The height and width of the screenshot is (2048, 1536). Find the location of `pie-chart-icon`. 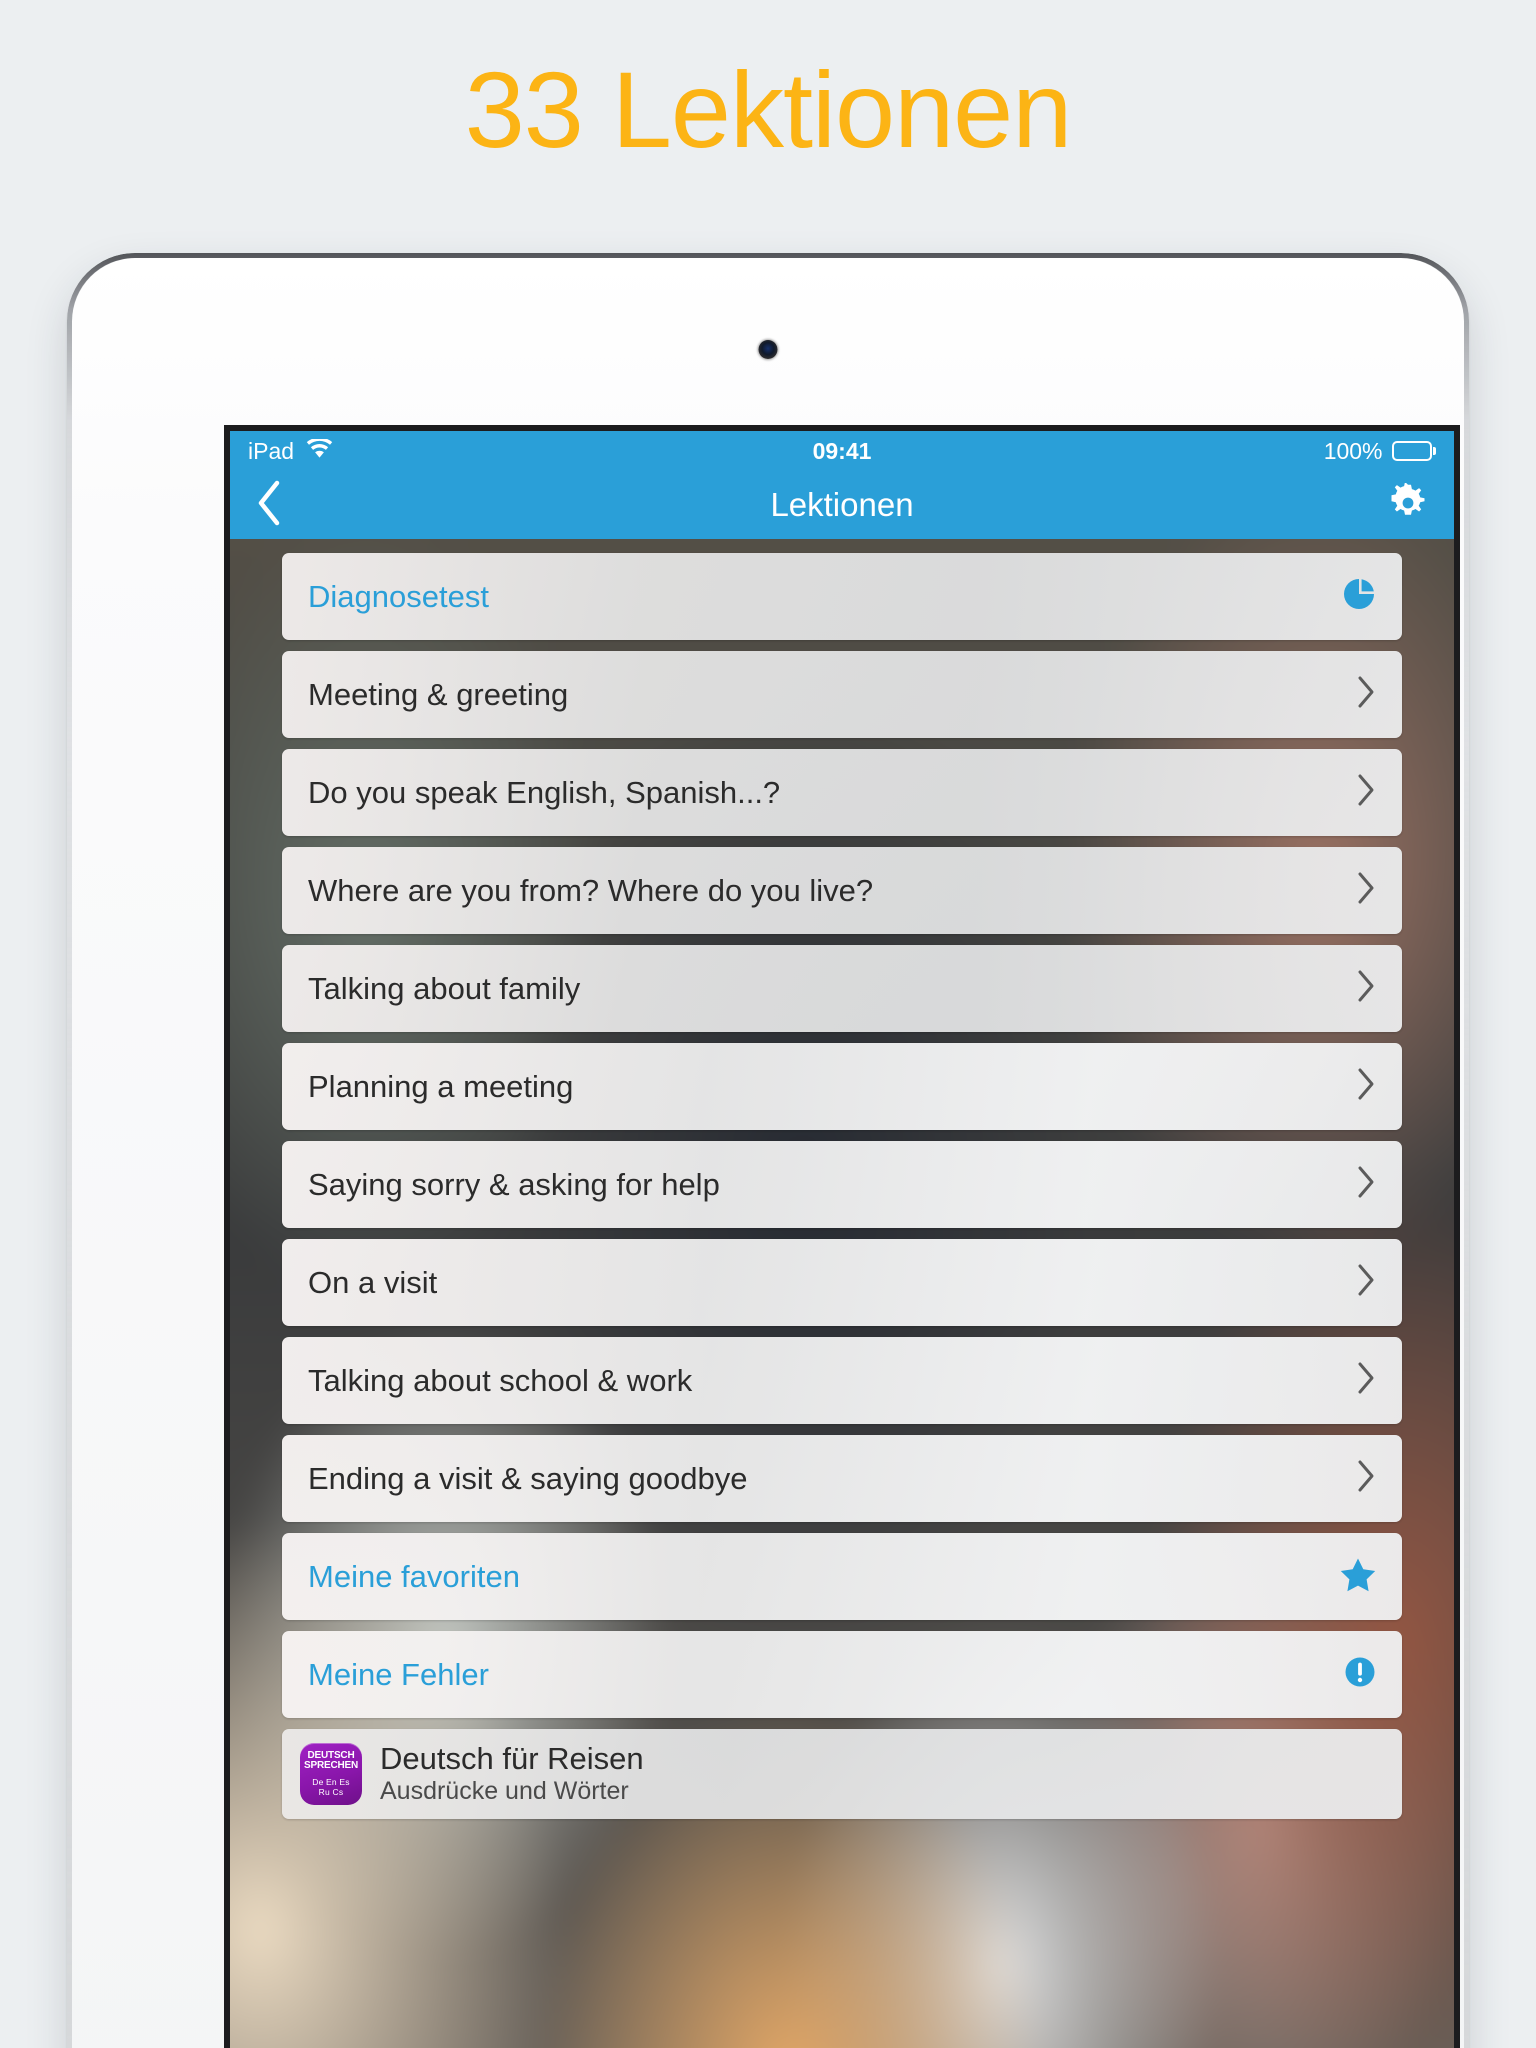

pie-chart-icon is located at coordinates (1359, 596).